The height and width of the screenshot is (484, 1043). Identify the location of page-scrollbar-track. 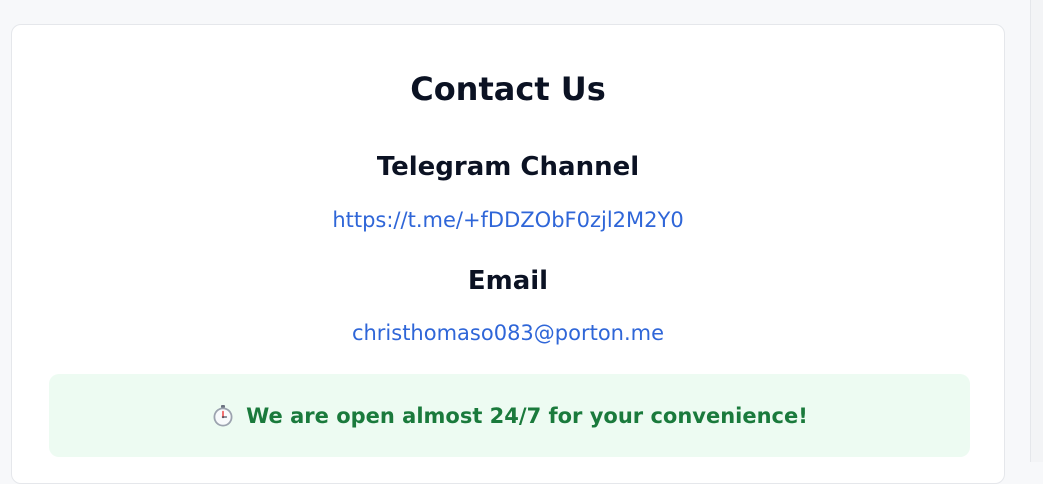
(1036, 231).